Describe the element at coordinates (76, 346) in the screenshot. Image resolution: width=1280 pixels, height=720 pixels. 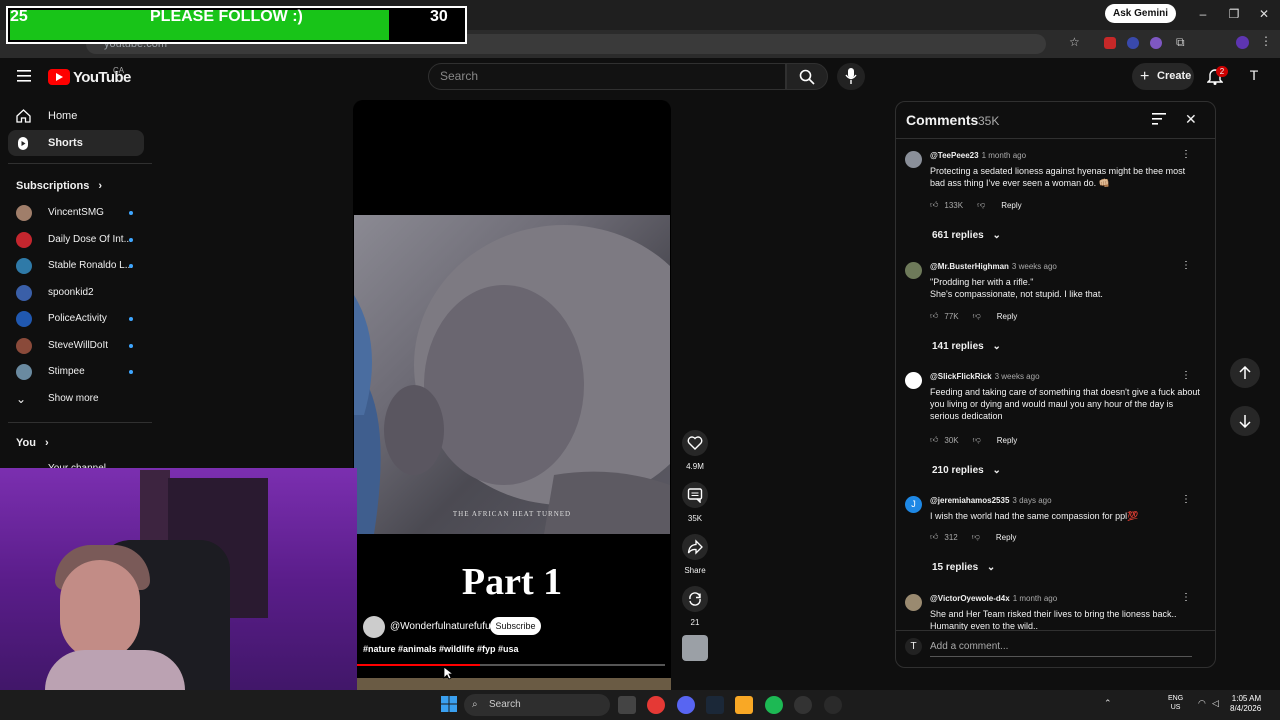
I see `subscription-item: SteveWillDoIt` at that location.